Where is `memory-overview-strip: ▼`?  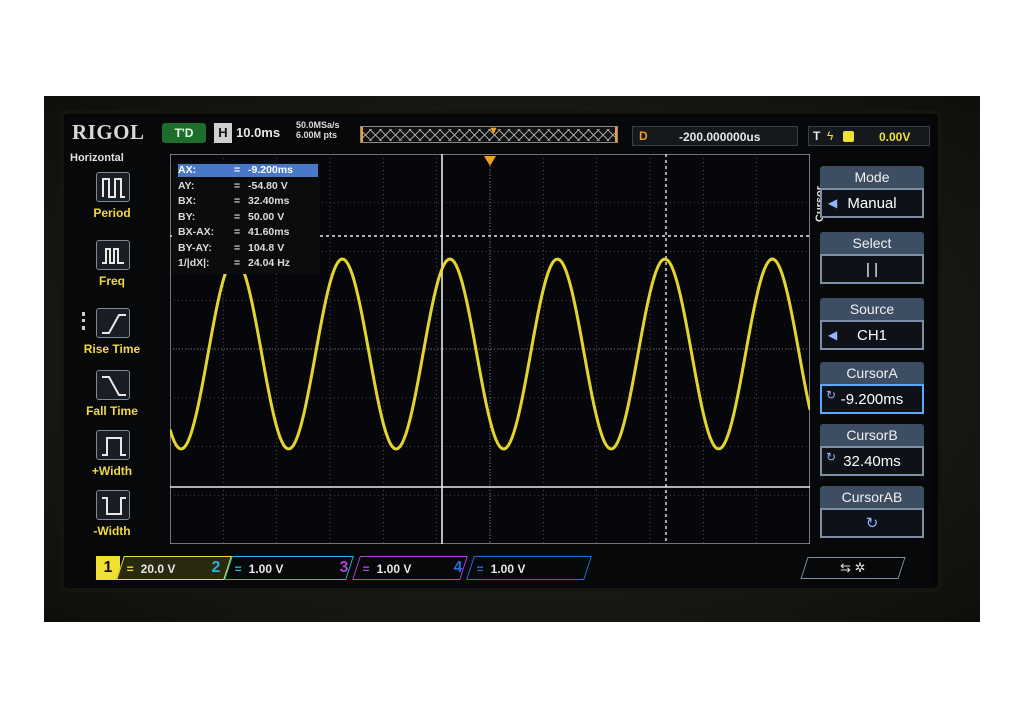 memory-overview-strip: ▼ is located at coordinates (489, 134).